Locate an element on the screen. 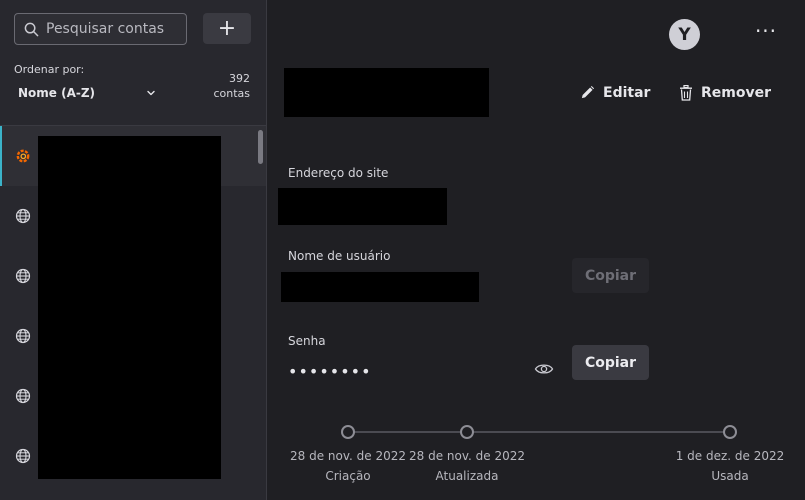  copy-username-button: Copiar is located at coordinates (610, 275).